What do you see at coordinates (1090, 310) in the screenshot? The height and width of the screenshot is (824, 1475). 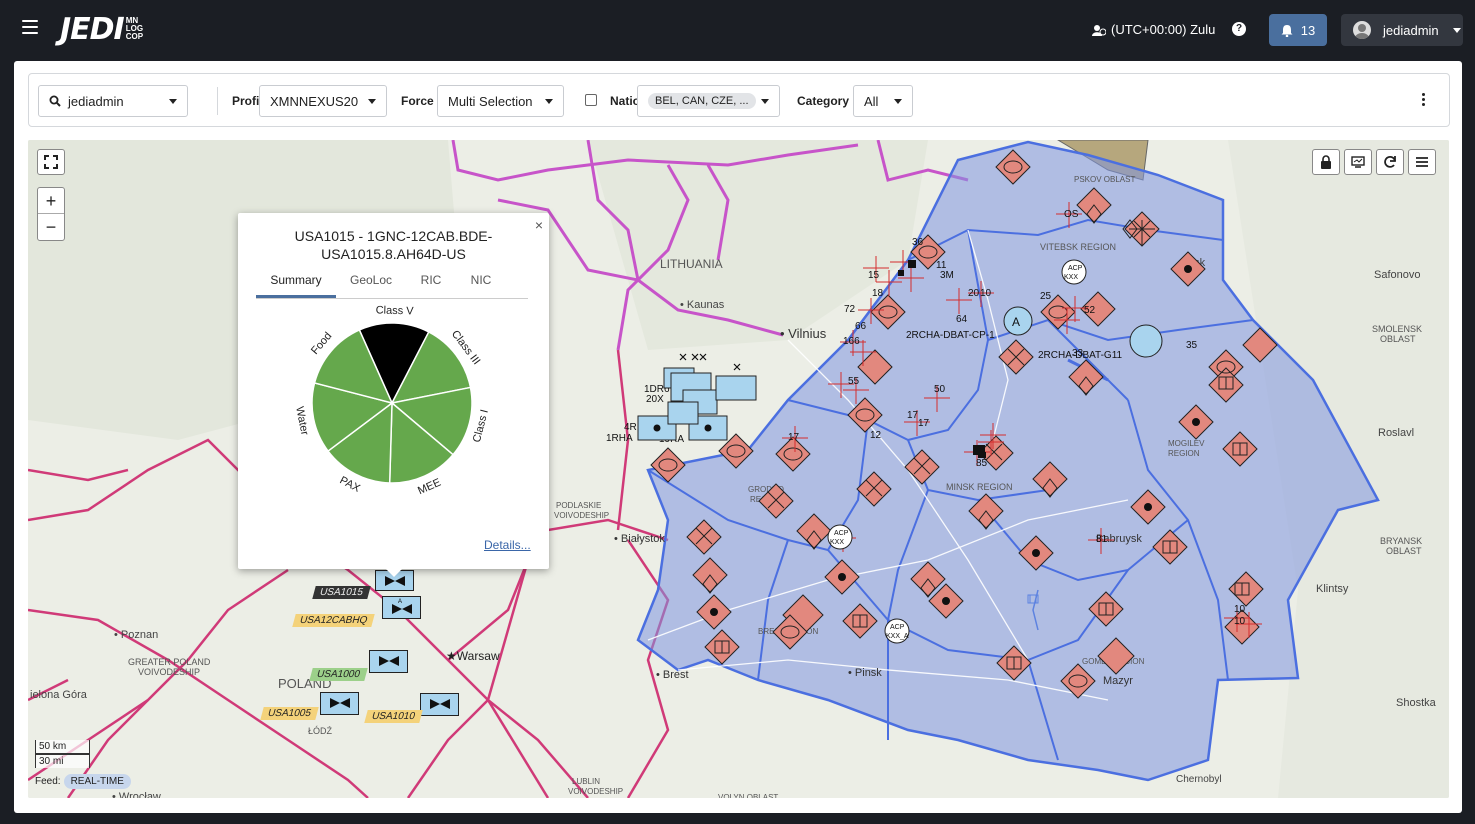 I see `svg-text: 52` at bounding box center [1090, 310].